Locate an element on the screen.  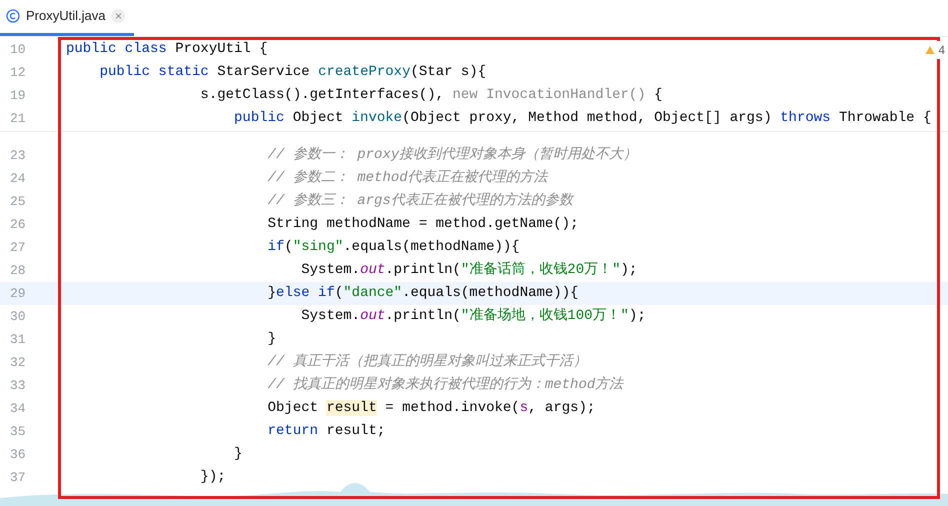
line-number: 25 is located at coordinates (18, 201).